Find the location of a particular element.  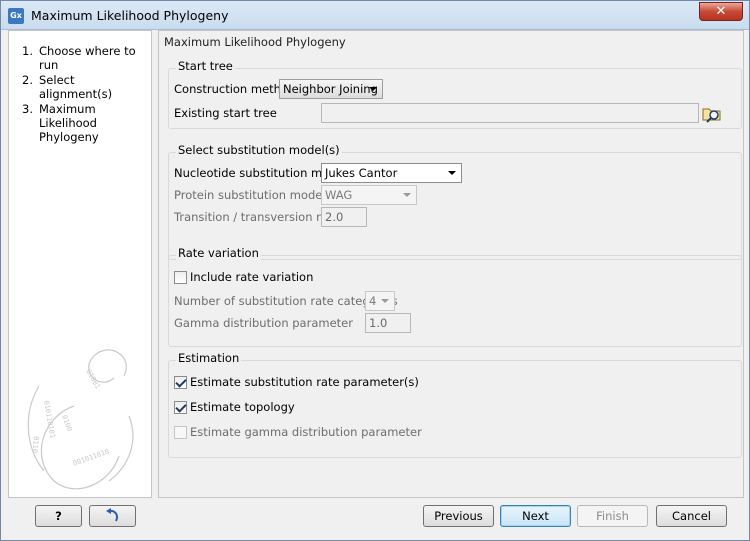

group-title-substitution-model: Select substitution model(s) is located at coordinates (259, 150).